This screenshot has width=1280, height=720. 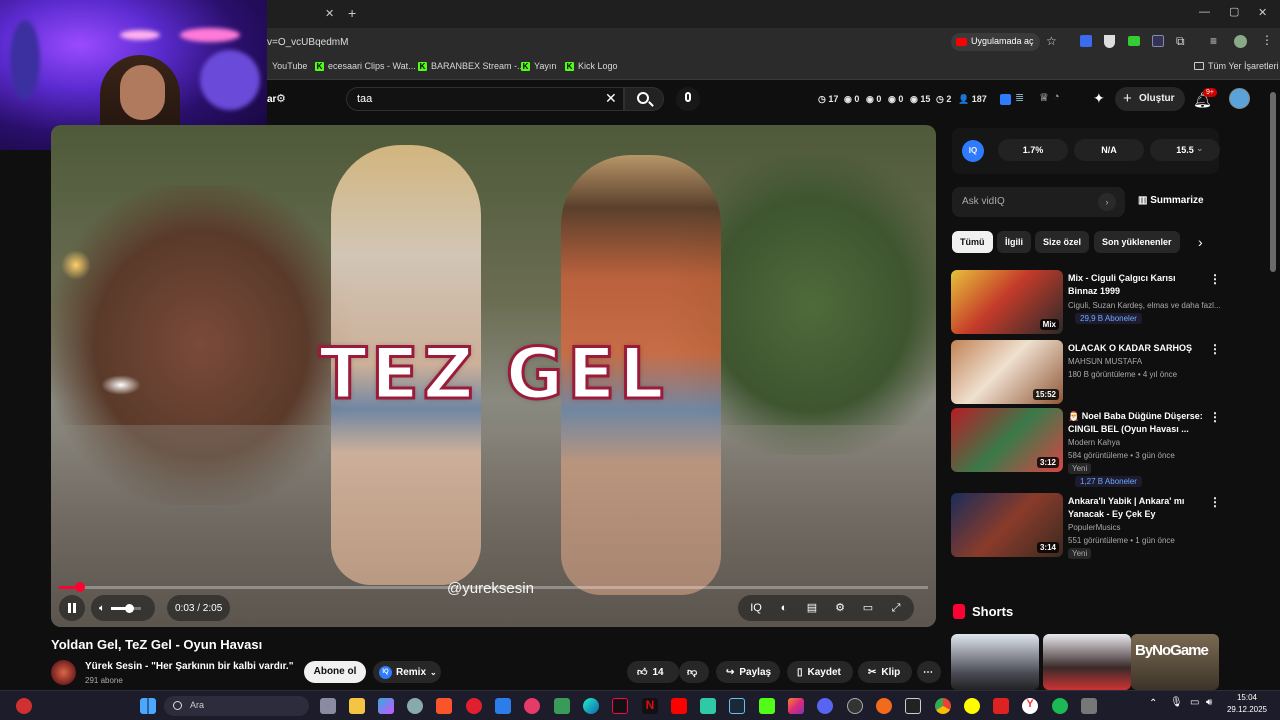 What do you see at coordinates (493, 587) in the screenshot?
I see `progress-bar` at bounding box center [493, 587].